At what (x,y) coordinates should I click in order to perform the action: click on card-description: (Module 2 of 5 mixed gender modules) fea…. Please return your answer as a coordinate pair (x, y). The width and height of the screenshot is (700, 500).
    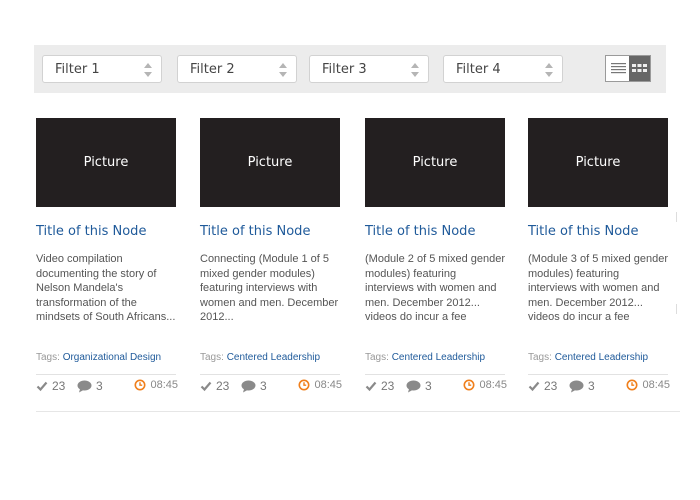
    Looking at the image, I should click on (435, 288).